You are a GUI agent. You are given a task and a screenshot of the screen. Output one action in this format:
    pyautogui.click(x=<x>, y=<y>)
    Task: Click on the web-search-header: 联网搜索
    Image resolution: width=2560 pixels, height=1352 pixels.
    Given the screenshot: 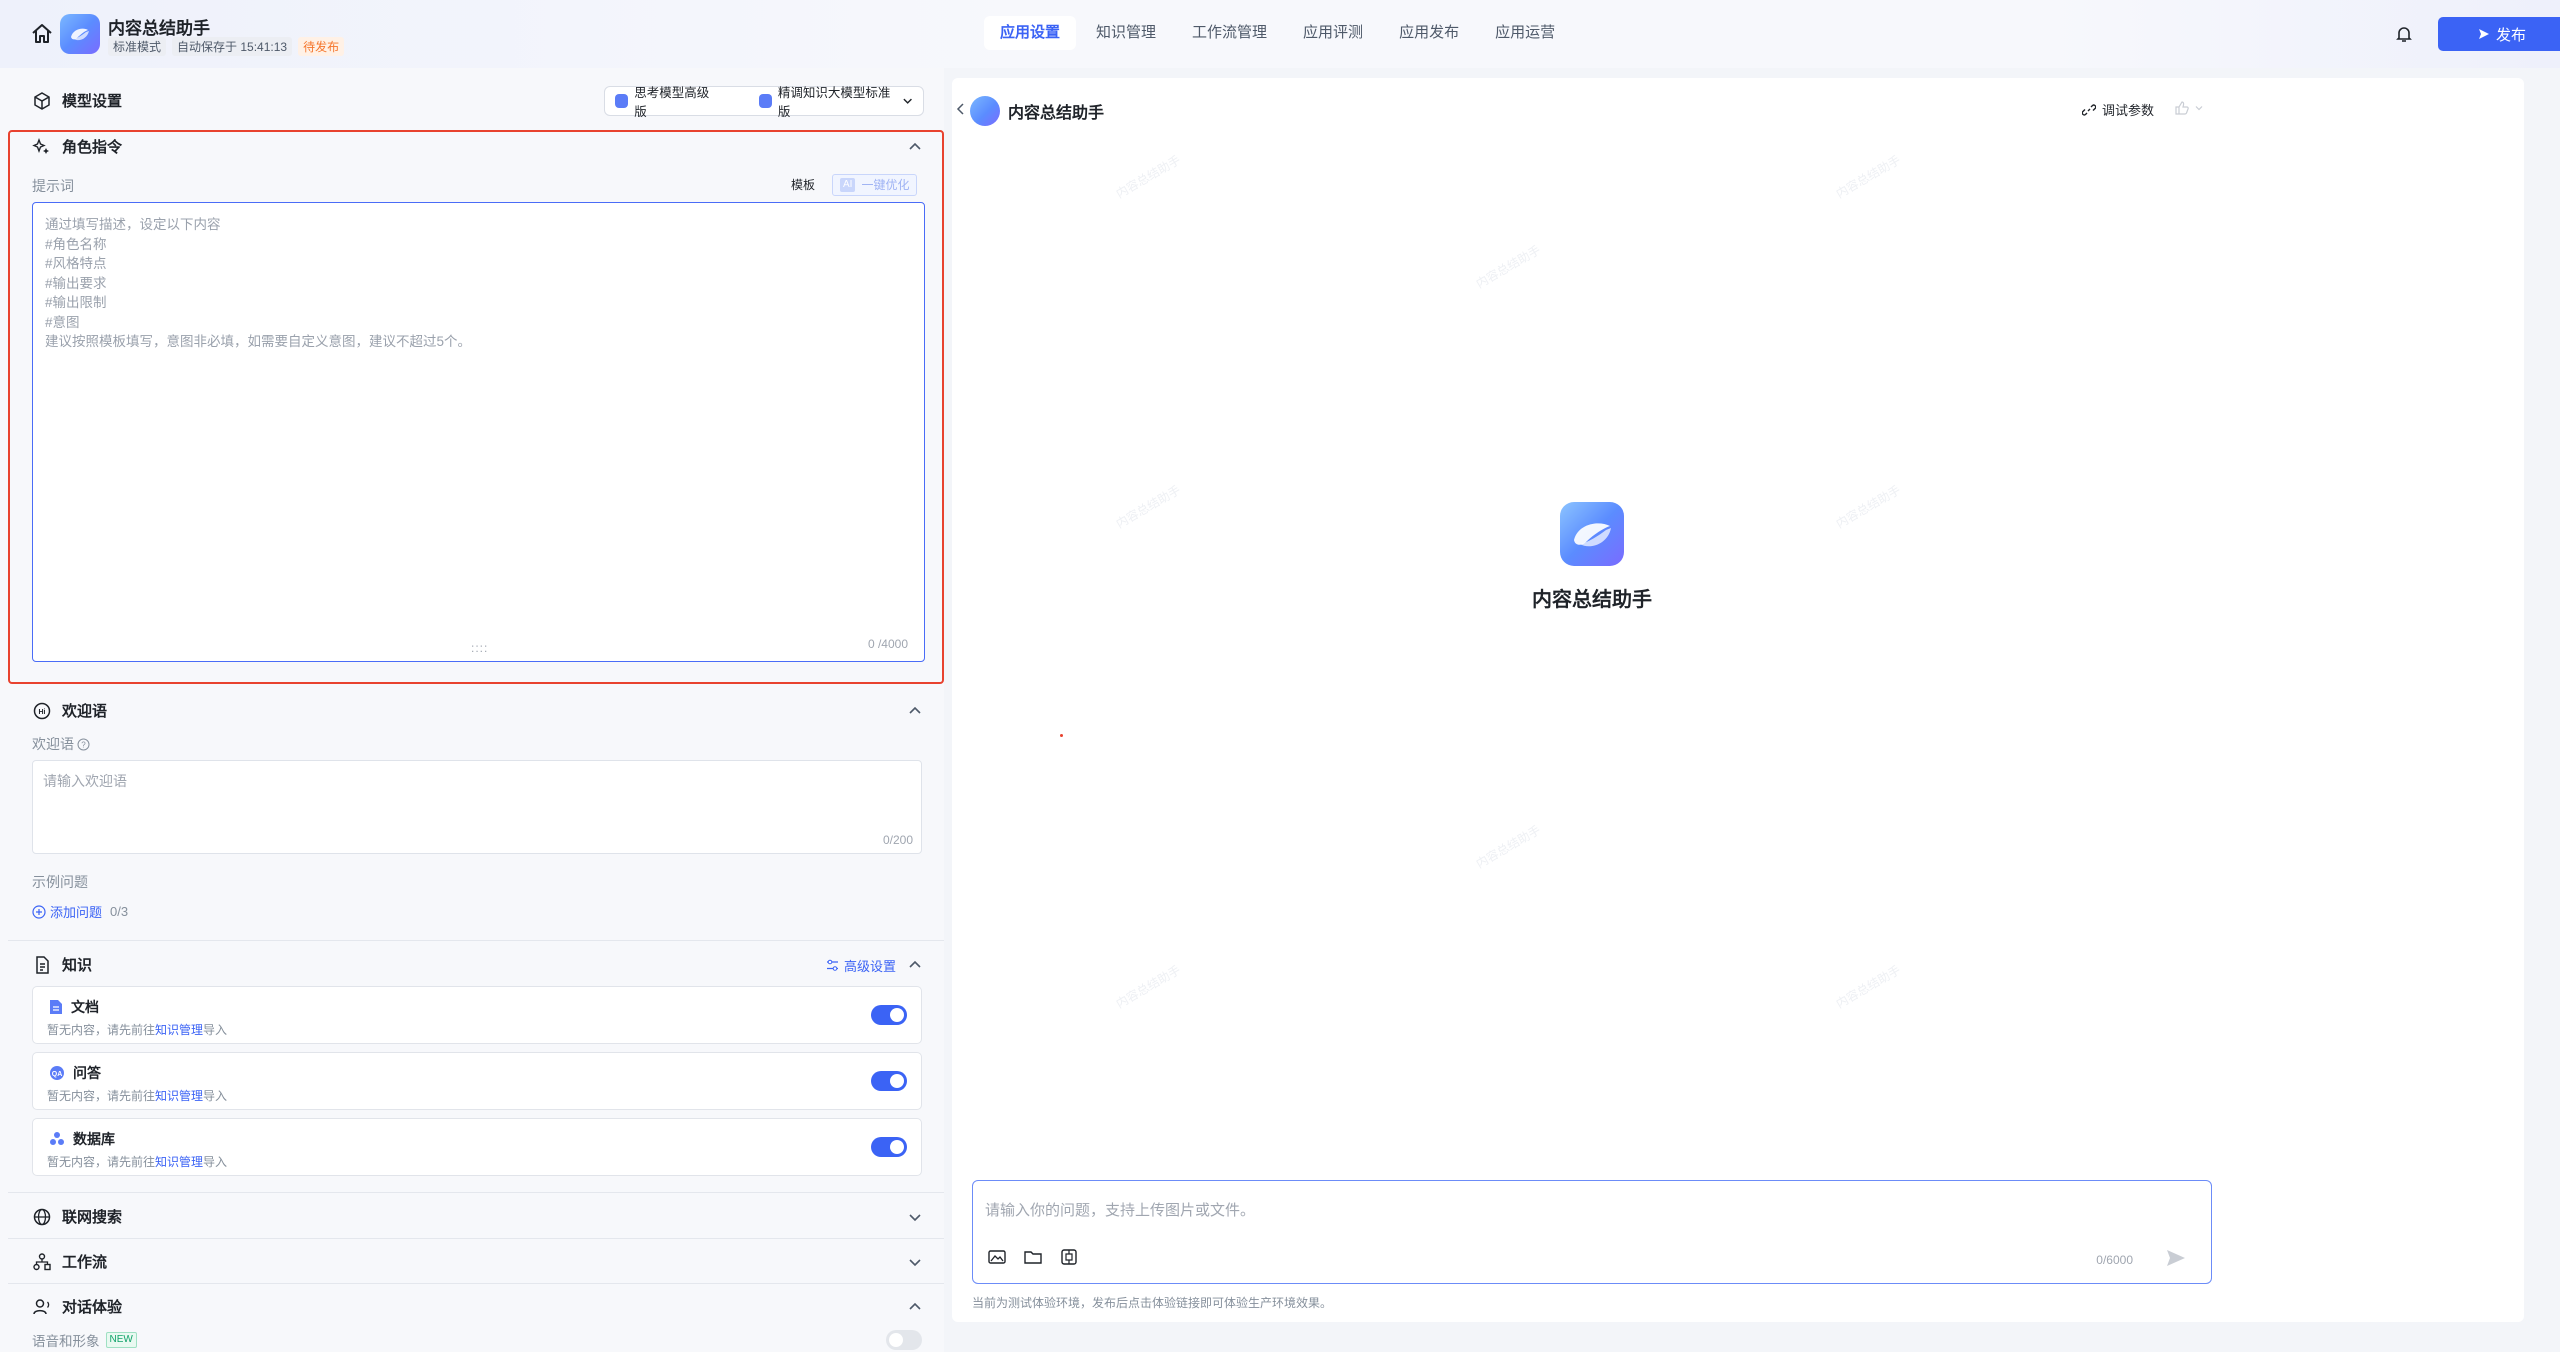 What is the action you would take?
    pyautogui.click(x=77, y=1216)
    